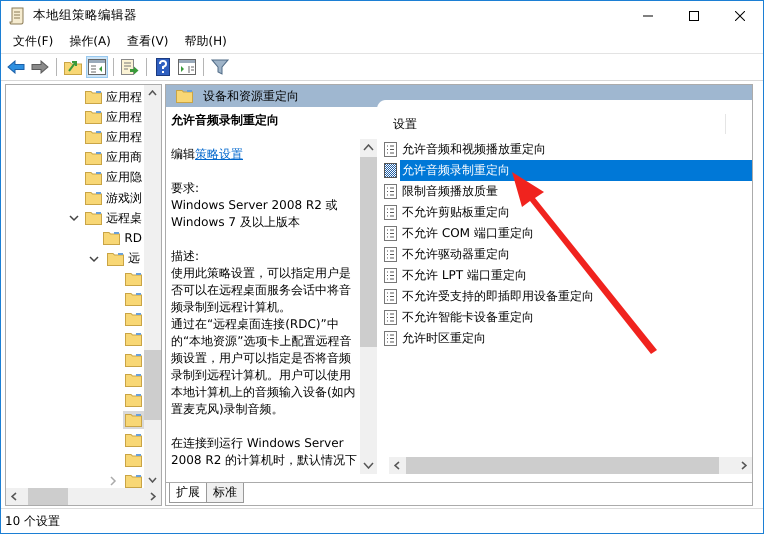 This screenshot has height=534, width=764. I want to click on tree-item: 远, so click(123, 259).